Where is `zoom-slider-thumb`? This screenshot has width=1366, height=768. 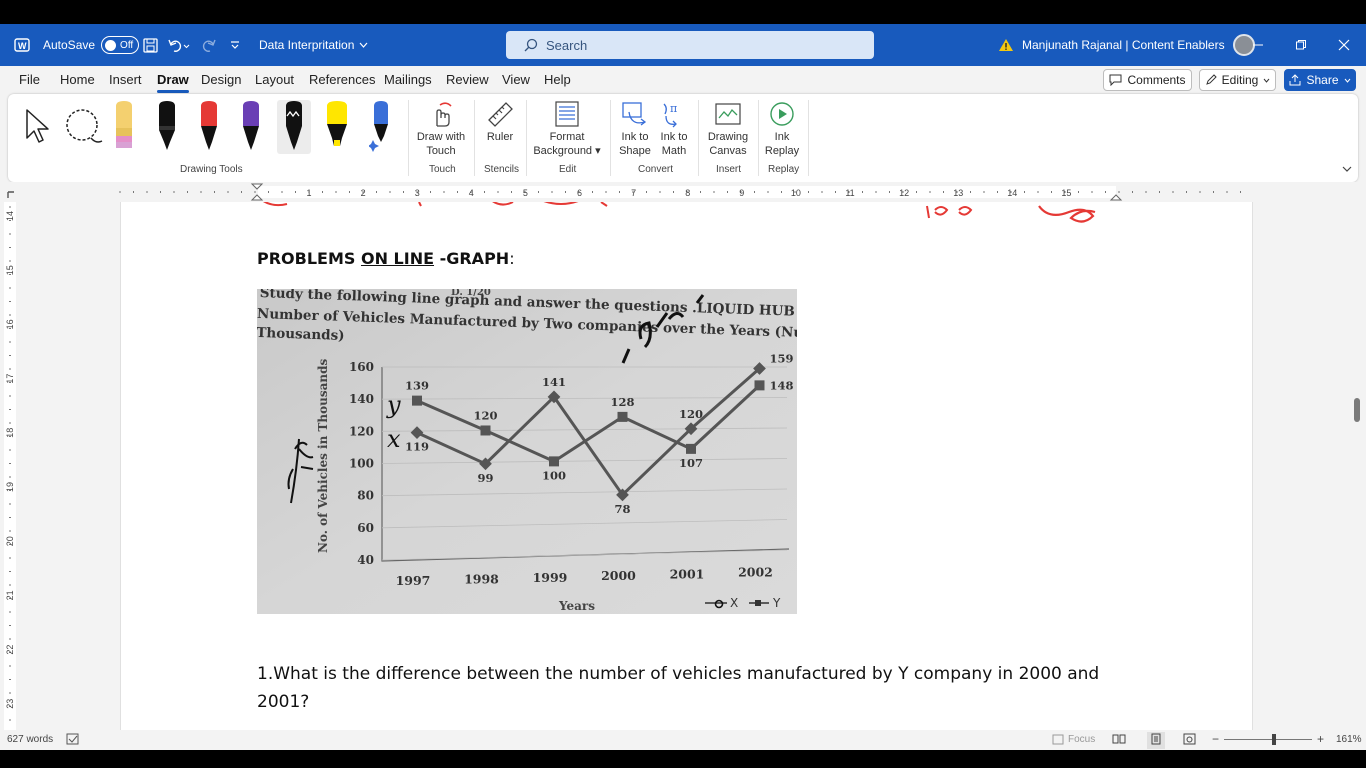 zoom-slider-thumb is located at coordinates (1274, 739).